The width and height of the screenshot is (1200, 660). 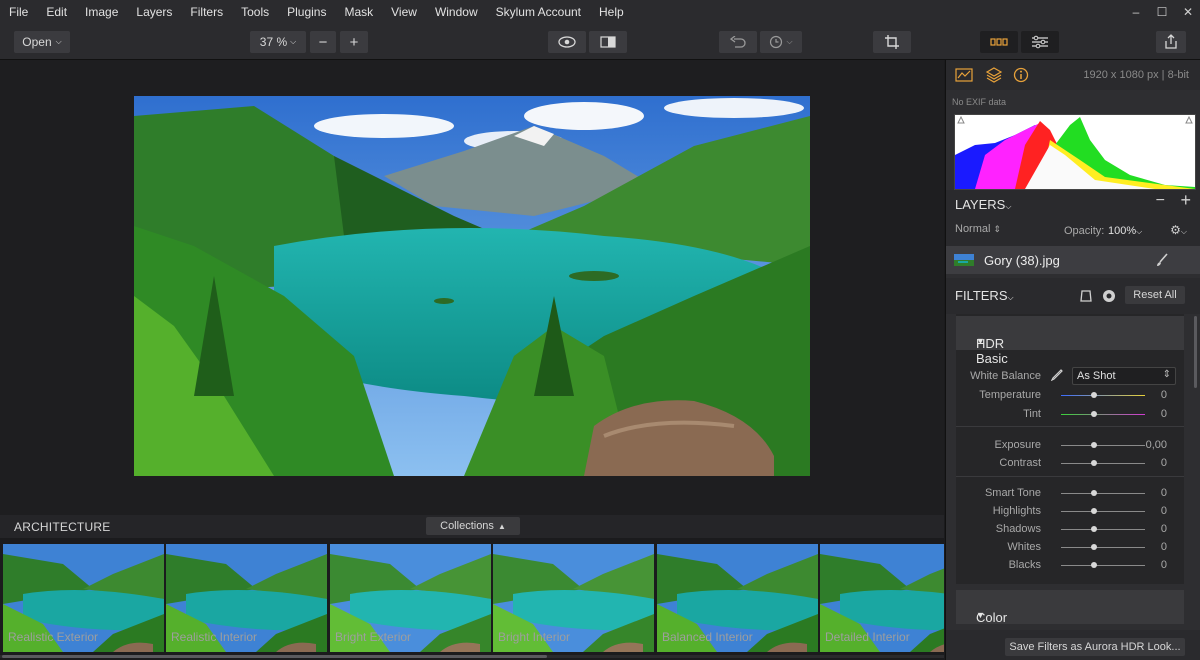 I want to click on filters-title: FILTERS⌵, so click(x=984, y=295).